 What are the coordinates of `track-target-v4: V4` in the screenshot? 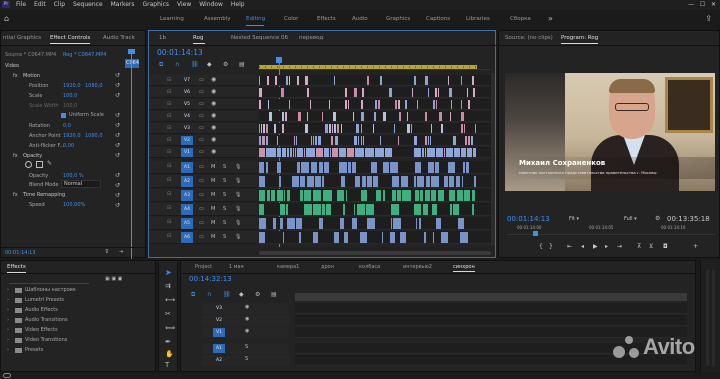 It's located at (187, 116).